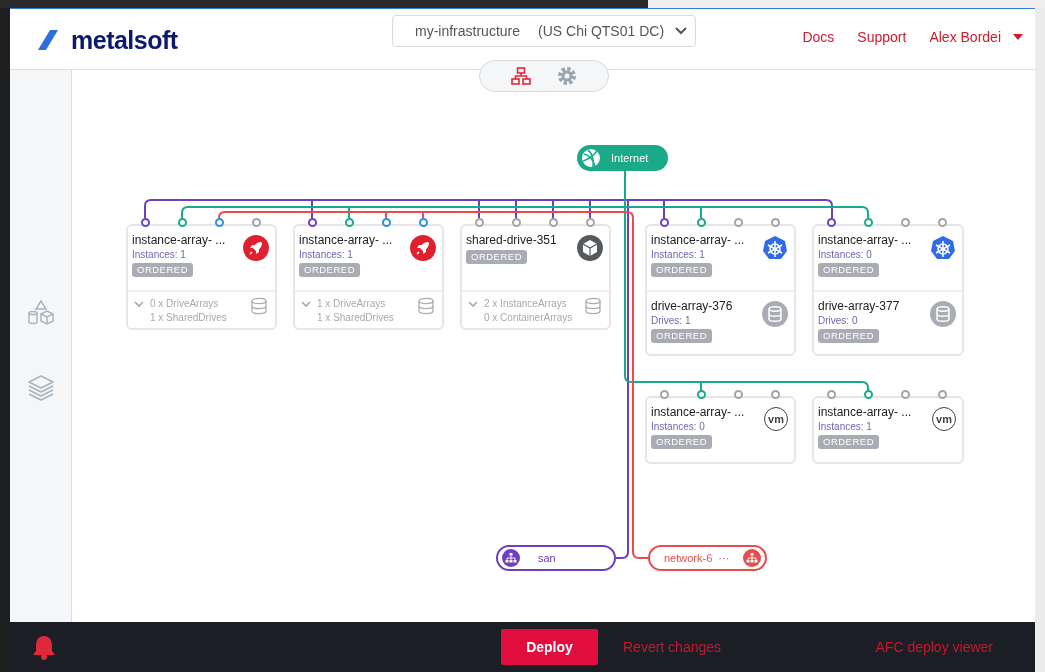 The image size is (1045, 672). What do you see at coordinates (526, 304) in the screenshot?
I see `summary-text: 2 x InstanceArrays` at bounding box center [526, 304].